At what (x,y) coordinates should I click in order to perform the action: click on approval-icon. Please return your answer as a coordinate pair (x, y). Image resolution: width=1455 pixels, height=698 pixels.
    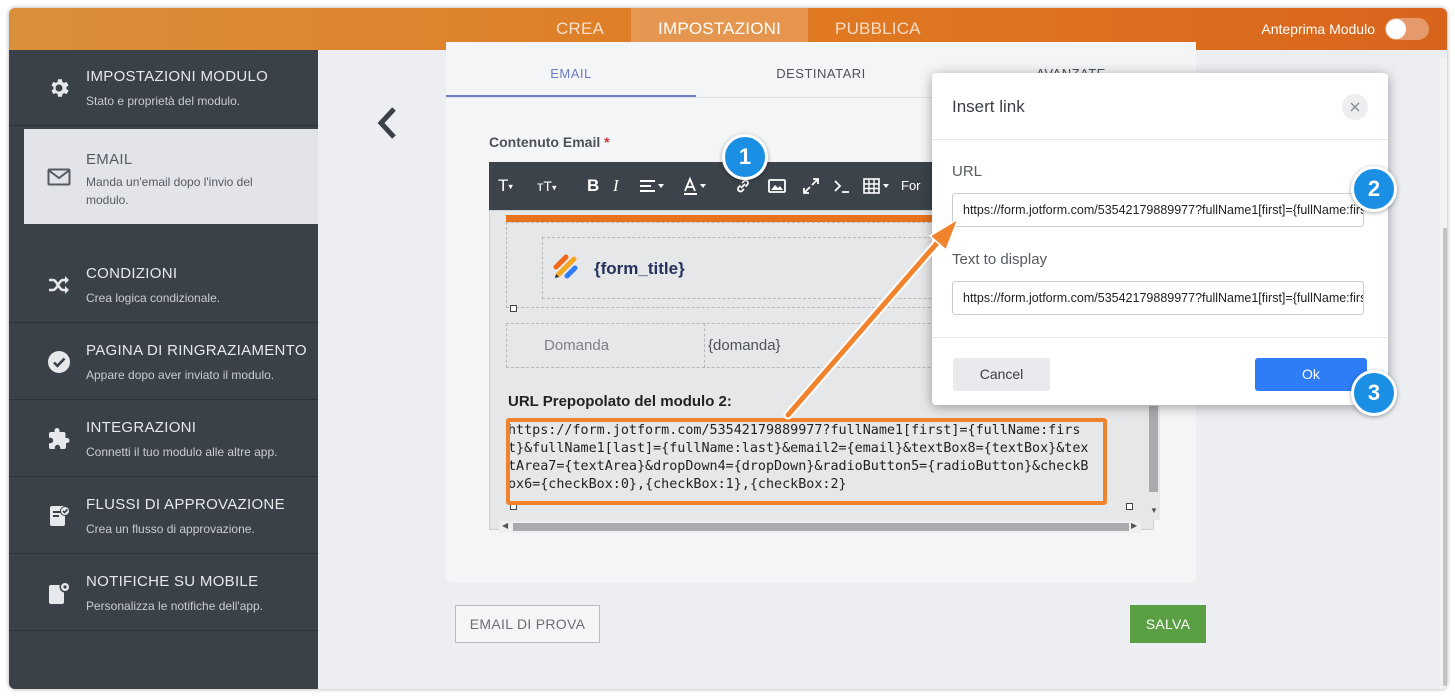
    Looking at the image, I should click on (59, 516).